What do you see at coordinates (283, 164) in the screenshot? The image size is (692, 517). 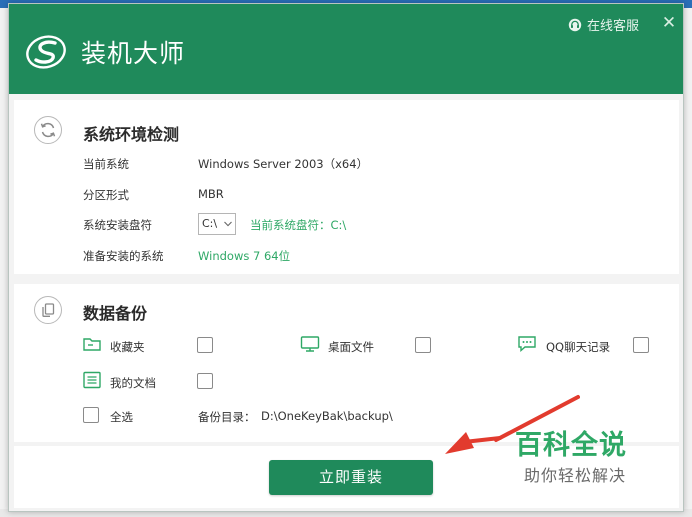 I see `current-system-value: Windows Server 2003（x64）` at bounding box center [283, 164].